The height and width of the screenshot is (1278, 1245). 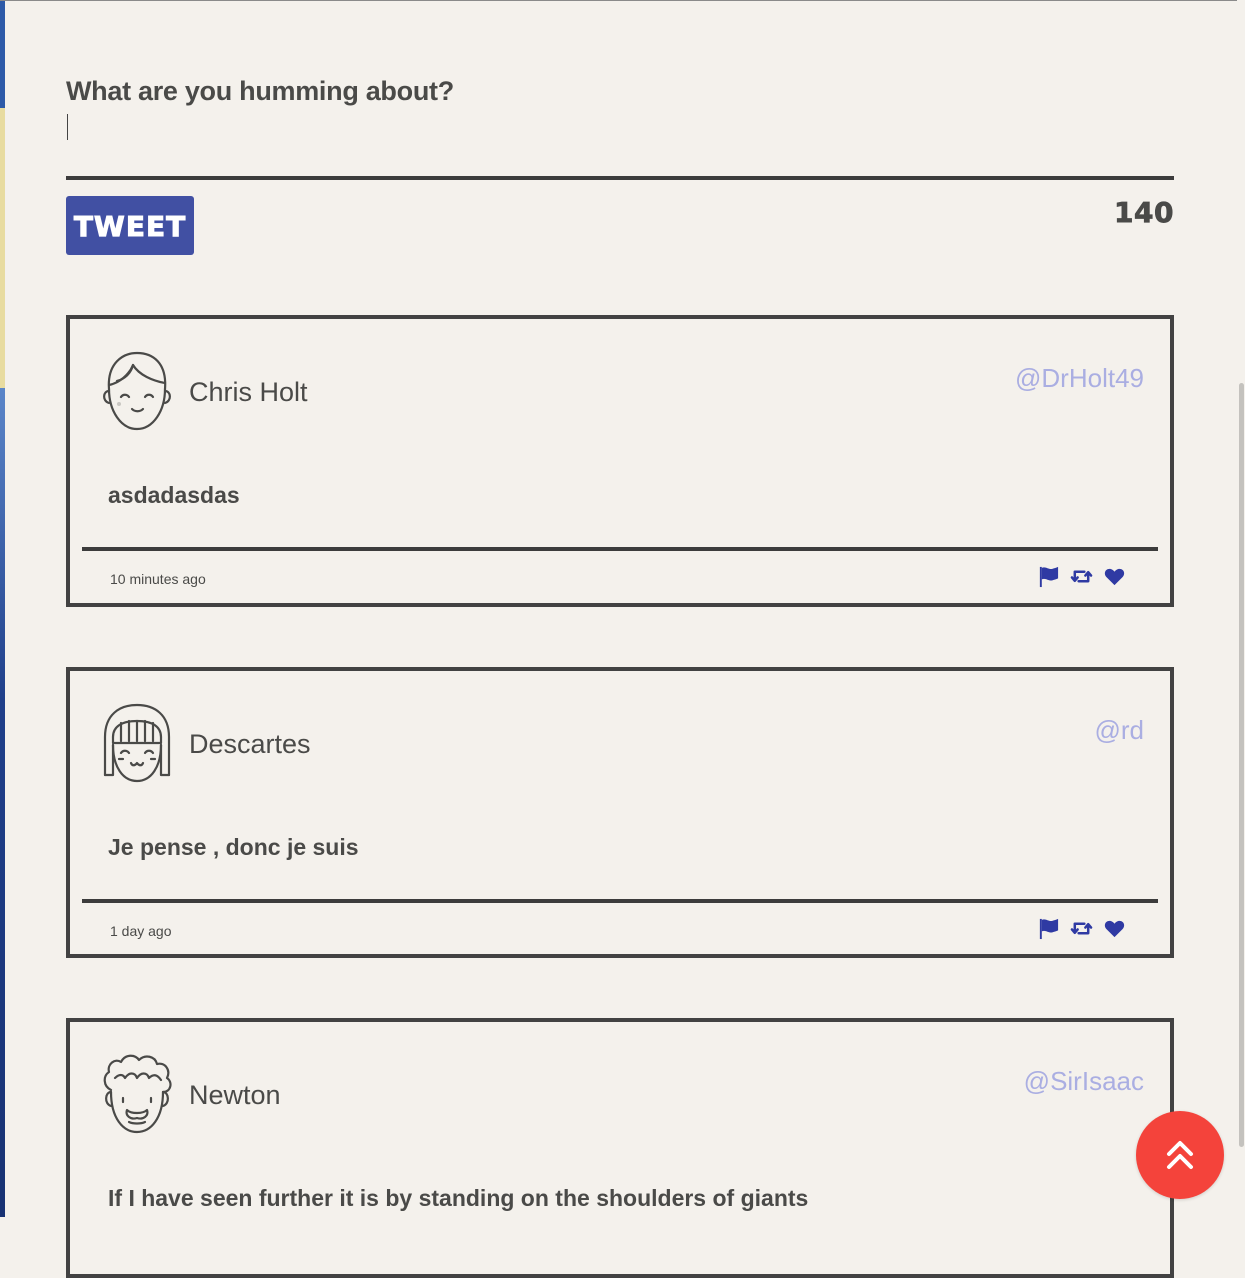 I want to click on scroll-to-top-button, so click(x=1180, y=1155).